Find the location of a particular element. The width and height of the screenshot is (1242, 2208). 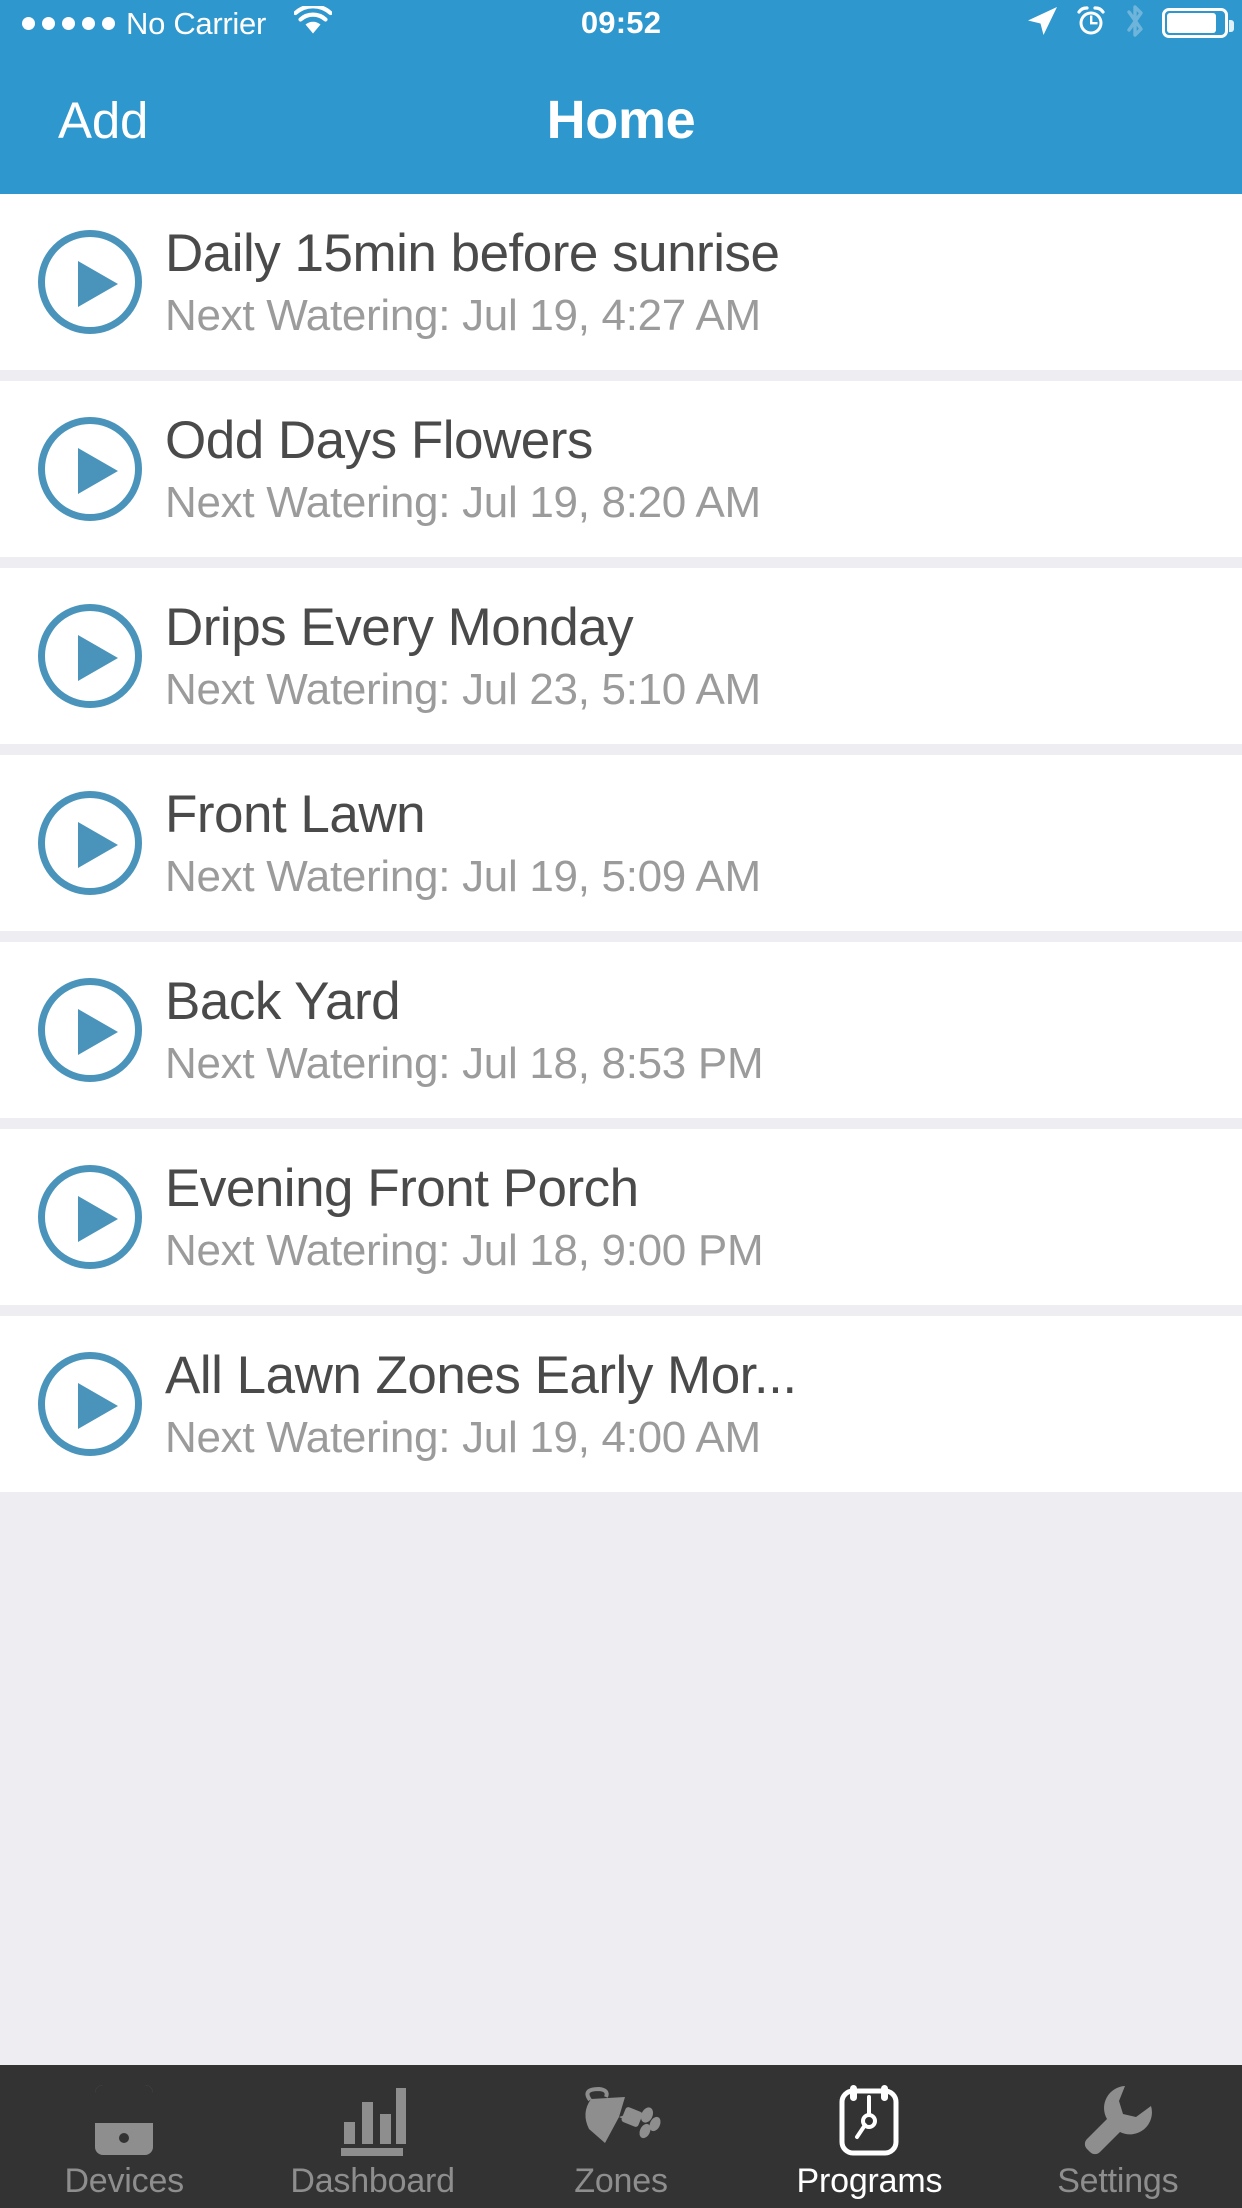

tab-label: Settings is located at coordinates (1118, 2181).